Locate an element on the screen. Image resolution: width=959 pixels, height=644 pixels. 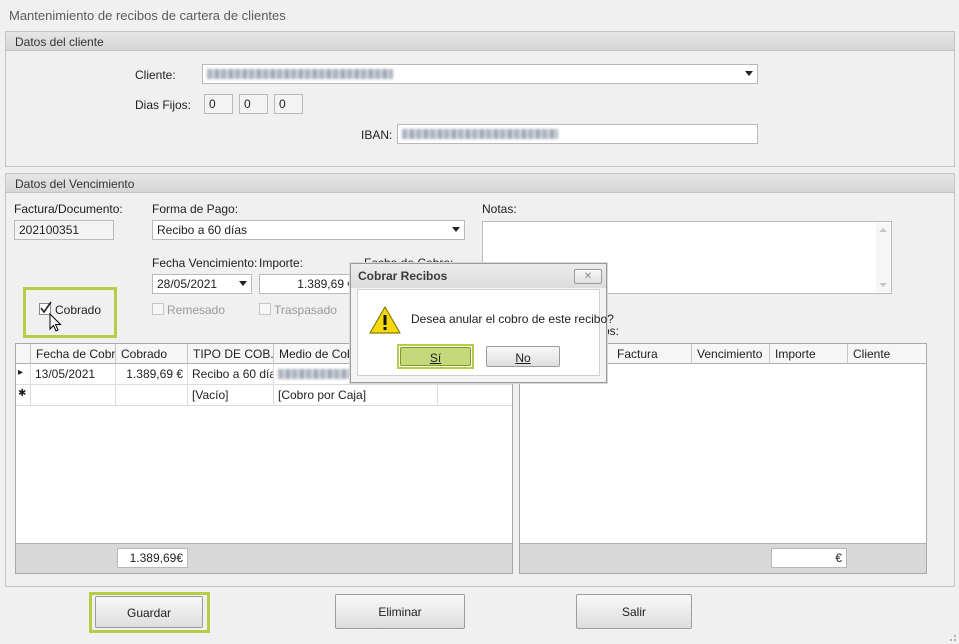
dias-fijos-2-field: 0 is located at coordinates (253, 104).